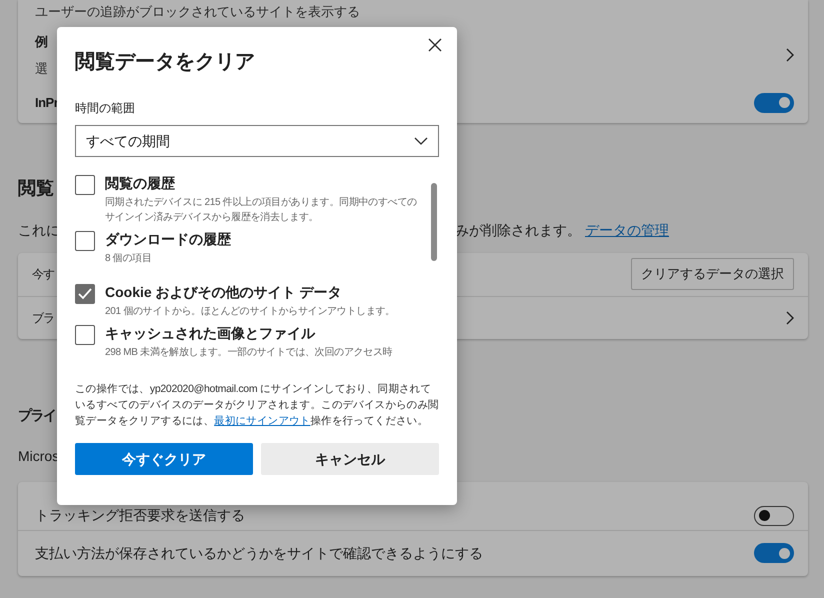 The height and width of the screenshot is (598, 824). Describe the element at coordinates (39, 456) in the screenshot. I see `section-description: Micros` at that location.